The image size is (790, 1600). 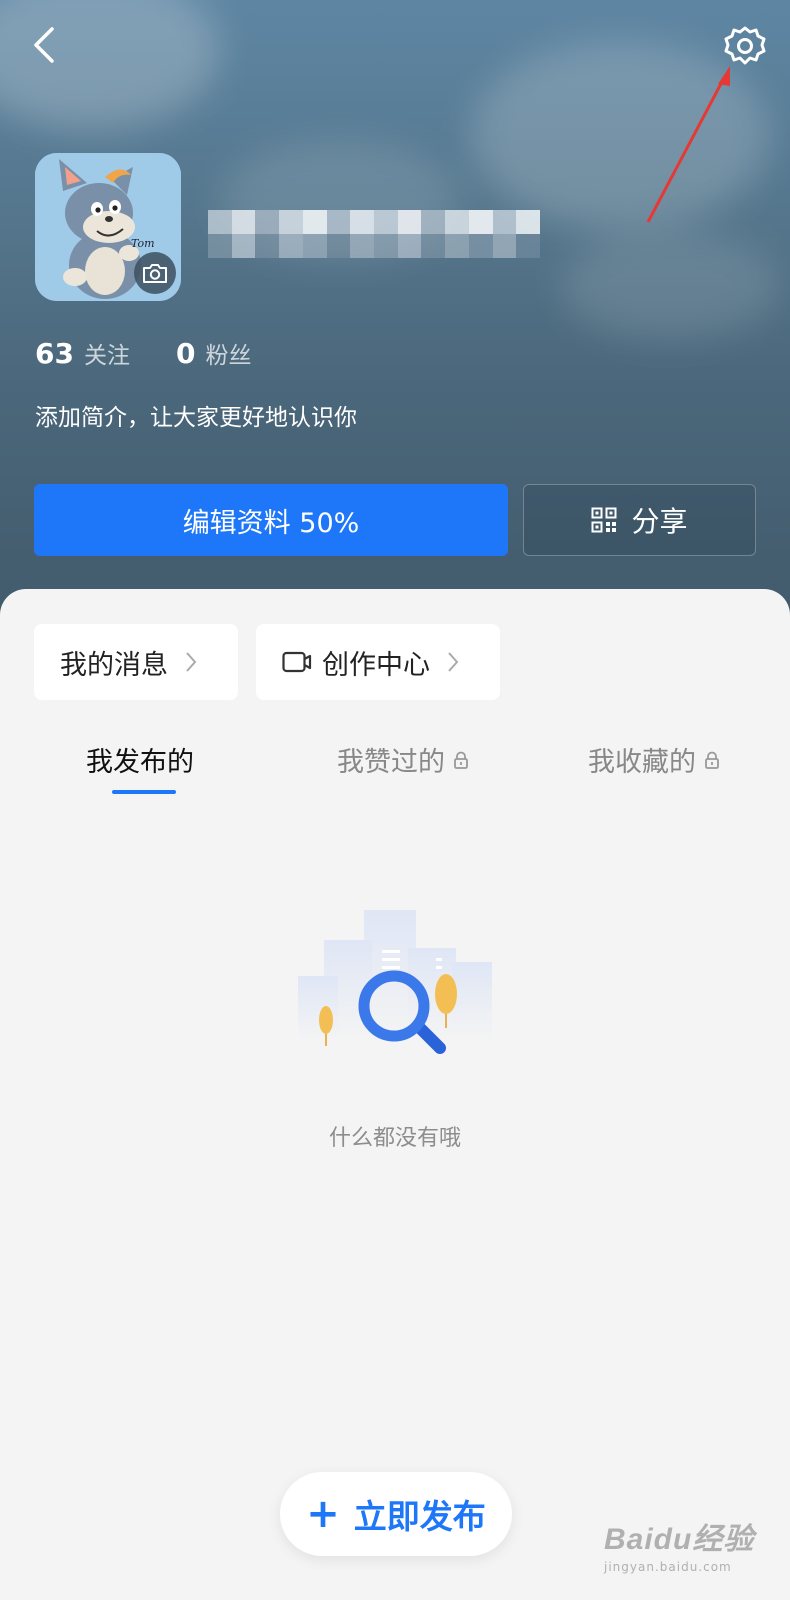 I want to click on edit-profile-label: 编辑资料 50%, so click(x=271, y=523).